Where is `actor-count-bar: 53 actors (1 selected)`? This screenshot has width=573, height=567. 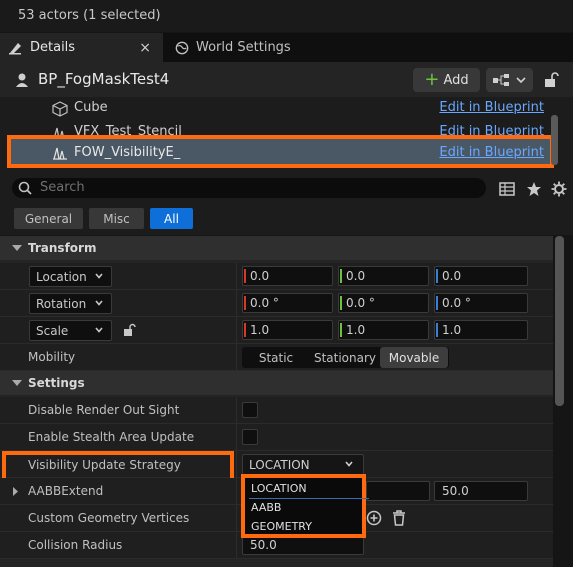
actor-count-bar: 53 actors (1 selected) is located at coordinates (286, 16).